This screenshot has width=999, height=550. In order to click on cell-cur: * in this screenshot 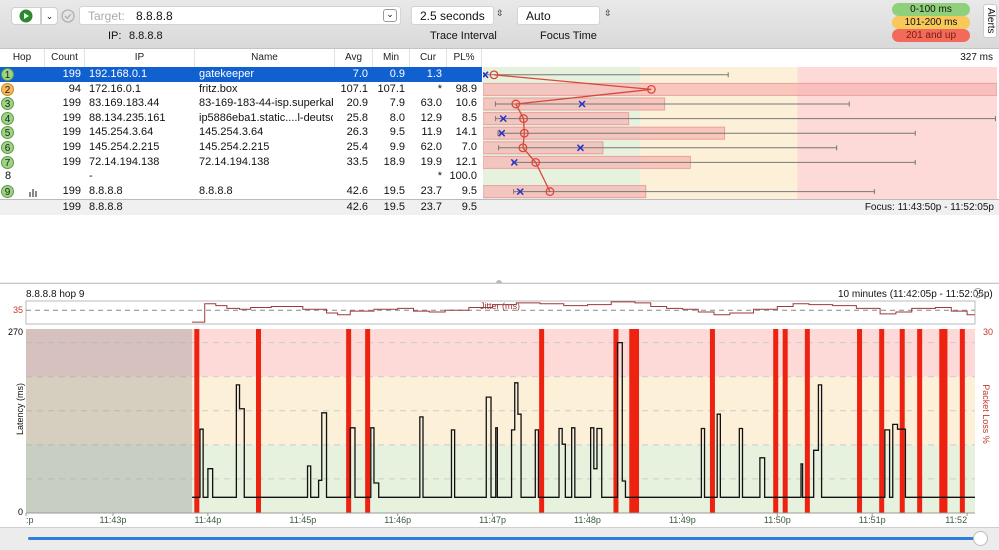, I will do `click(439, 88)`.